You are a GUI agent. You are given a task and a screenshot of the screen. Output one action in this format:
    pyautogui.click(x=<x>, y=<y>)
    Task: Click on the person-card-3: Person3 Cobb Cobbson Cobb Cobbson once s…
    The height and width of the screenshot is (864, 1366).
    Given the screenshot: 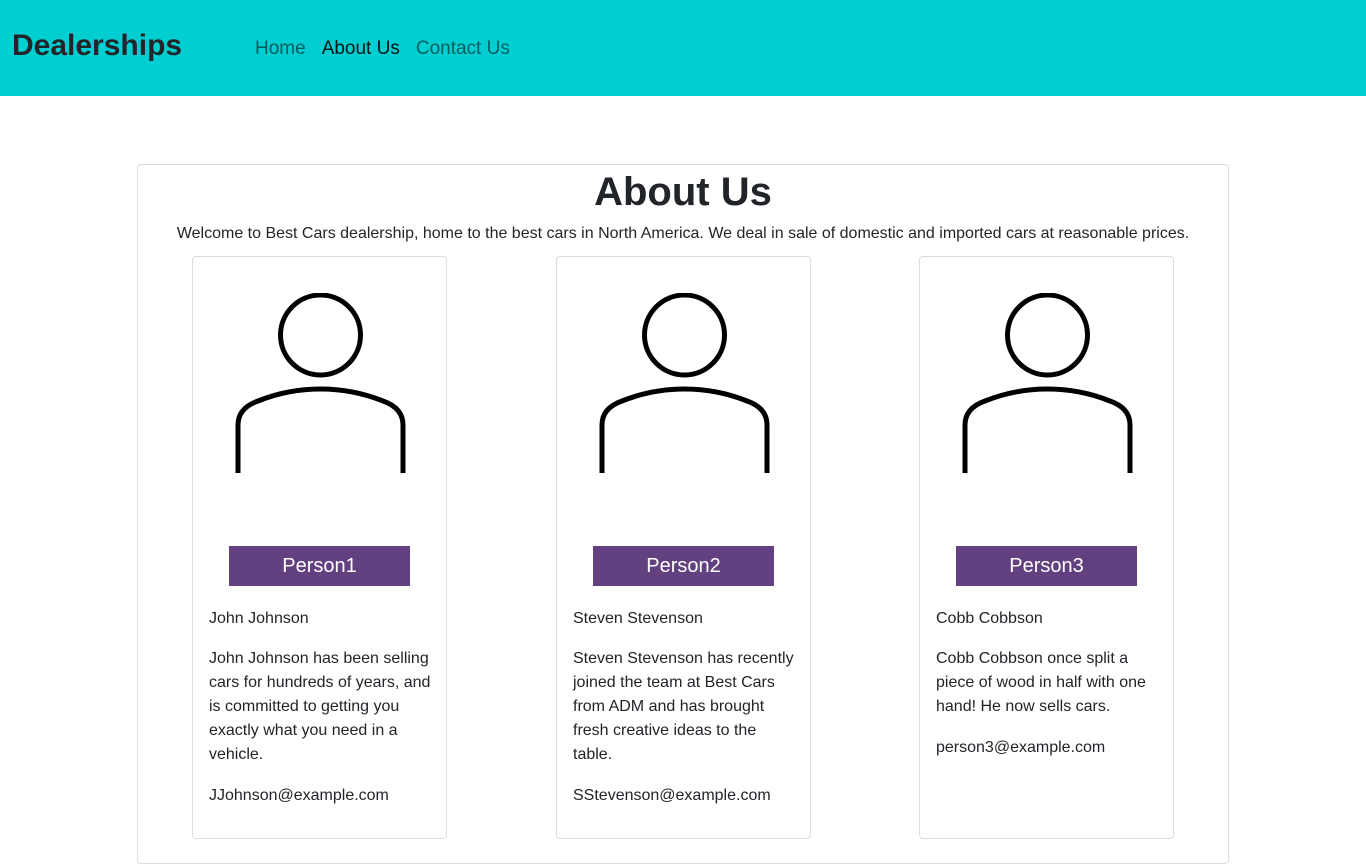 What is the action you would take?
    pyautogui.click(x=1046, y=547)
    